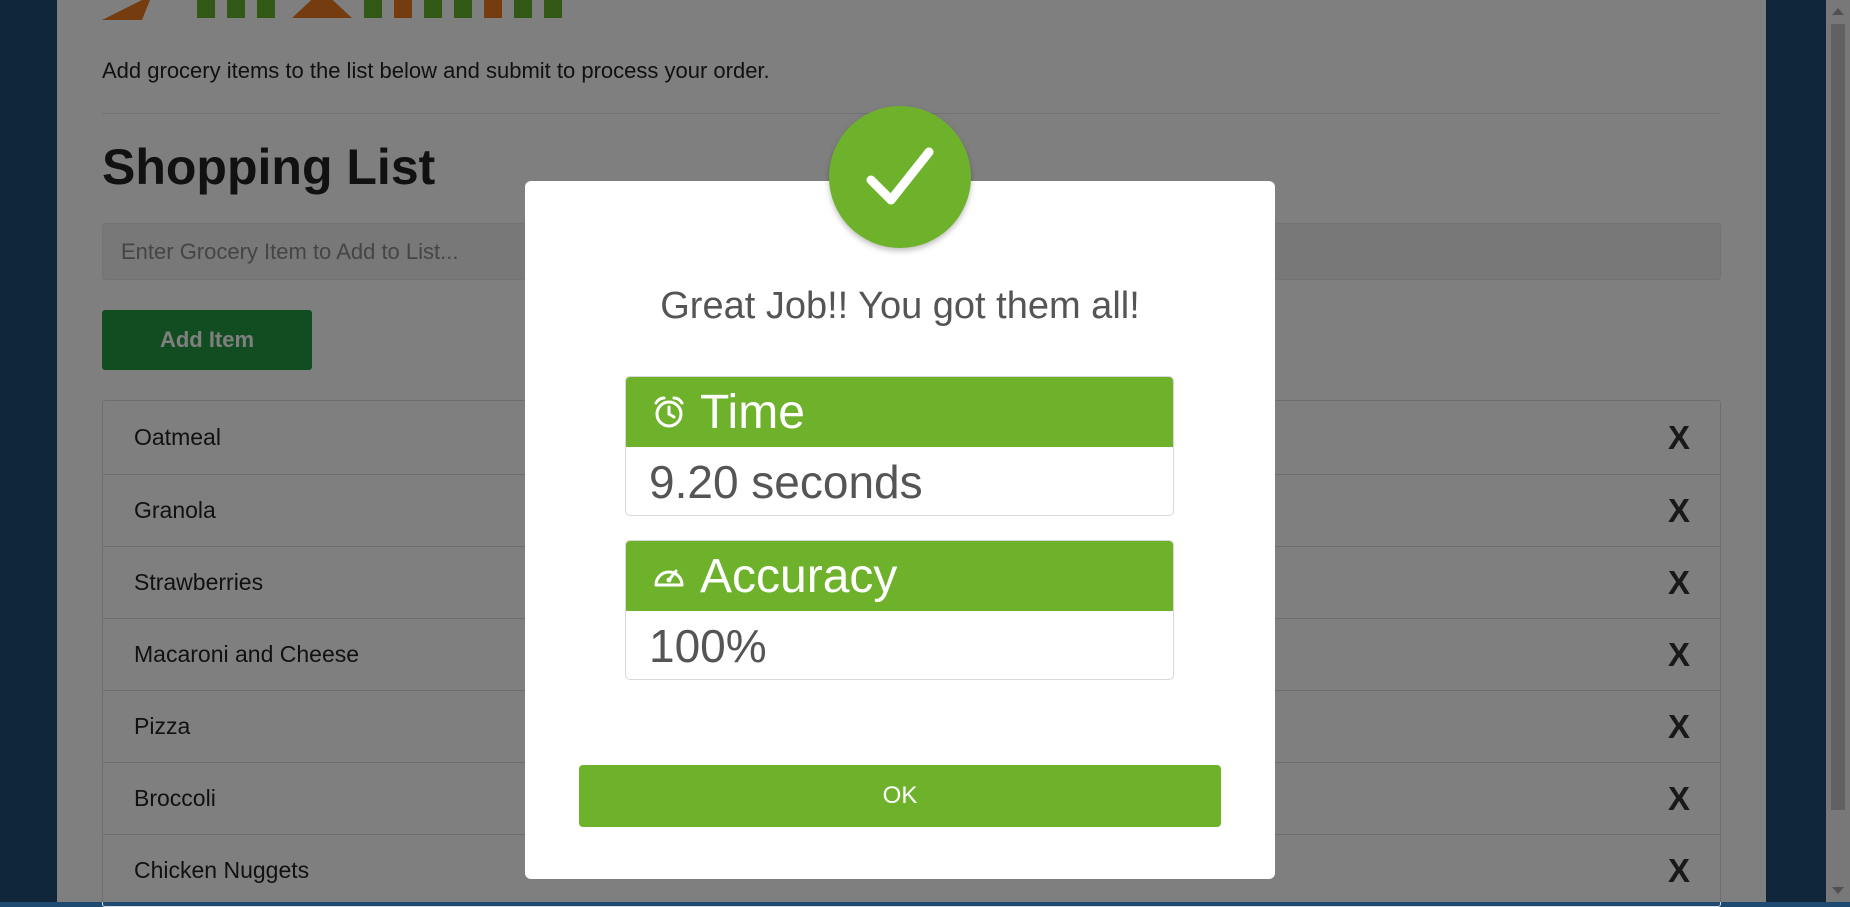 The image size is (1850, 907). Describe the element at coordinates (799, 576) in the screenshot. I see `accuracy-label: Accuracy` at that location.